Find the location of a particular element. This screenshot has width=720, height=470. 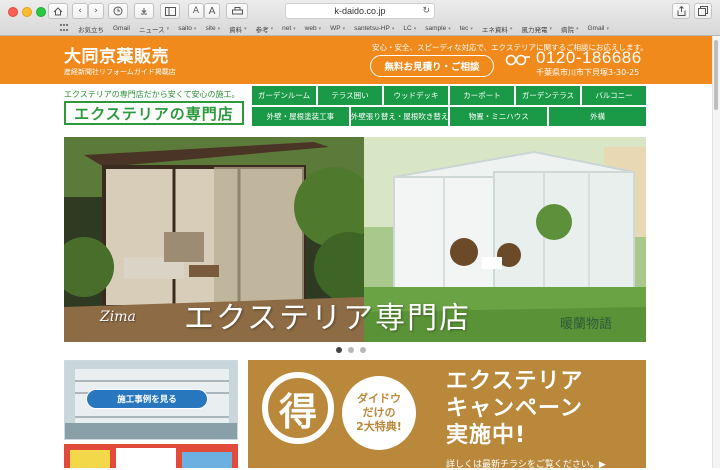

bookmark-label: tec is located at coordinates (464, 28).